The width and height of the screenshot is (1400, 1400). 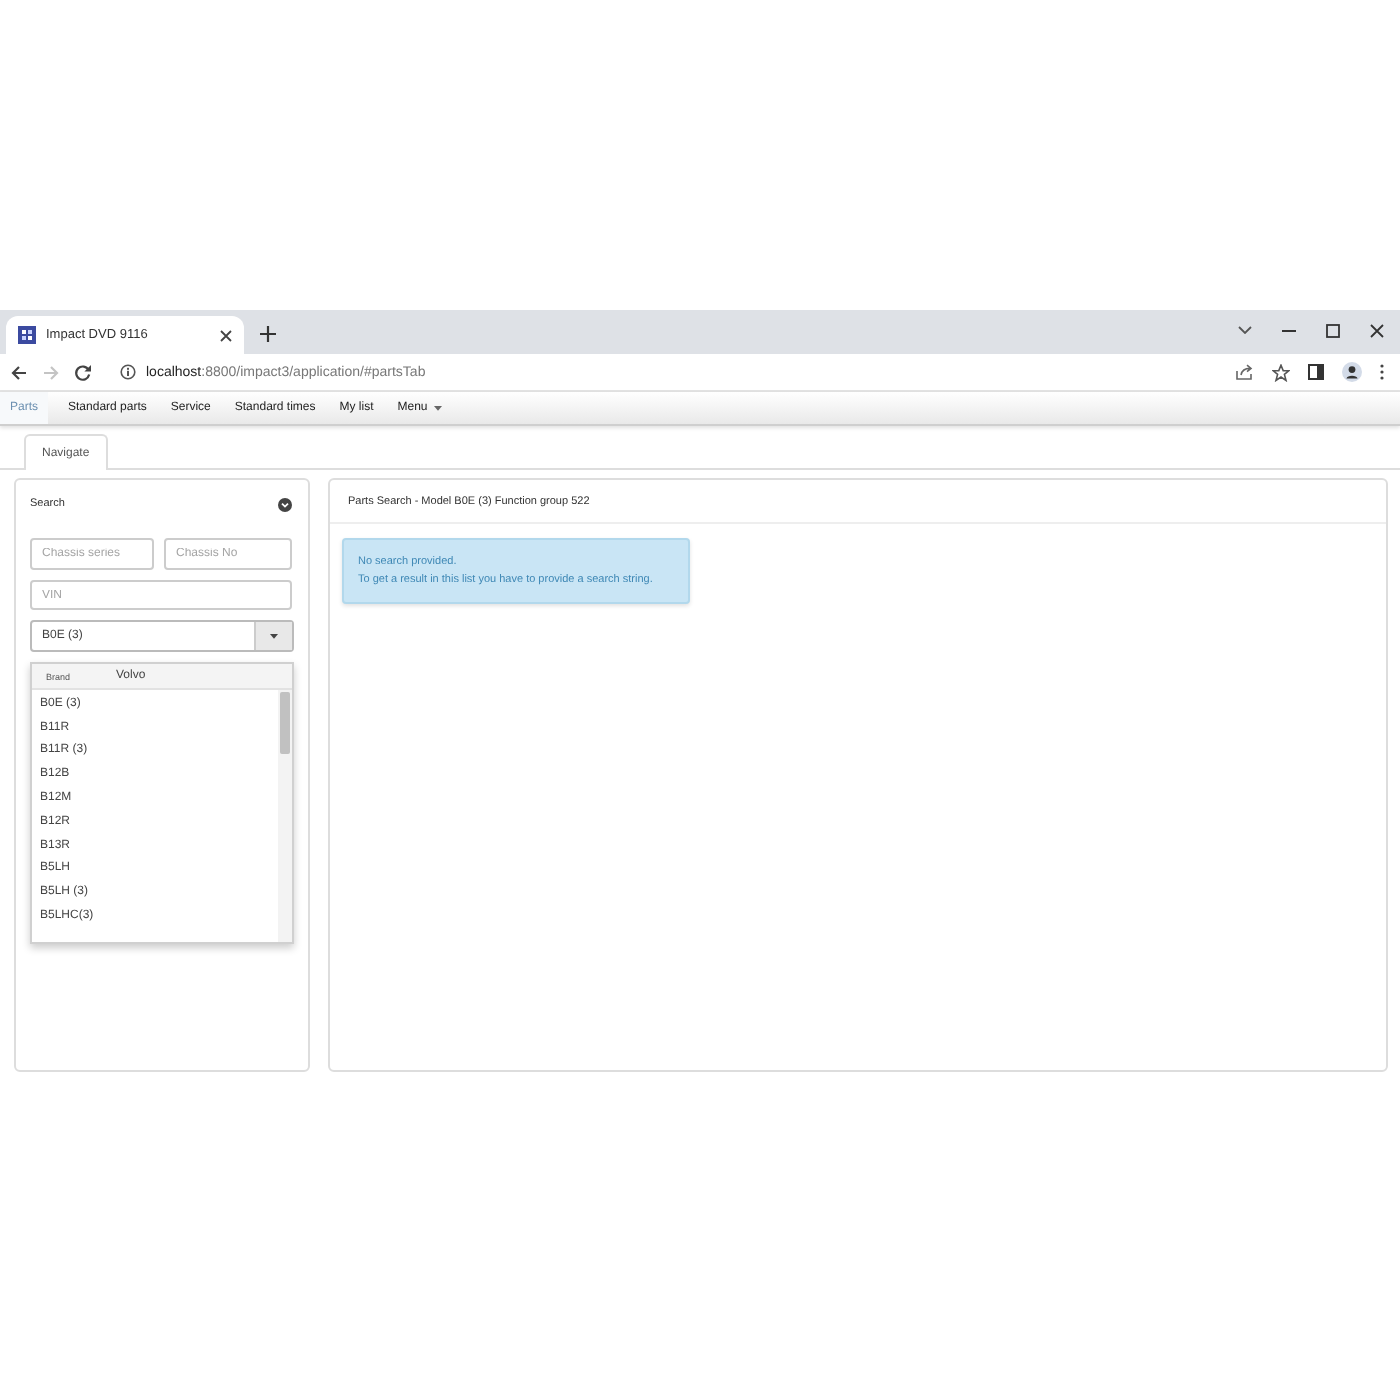 What do you see at coordinates (1352, 372) in the screenshot?
I see `profile-icon` at bounding box center [1352, 372].